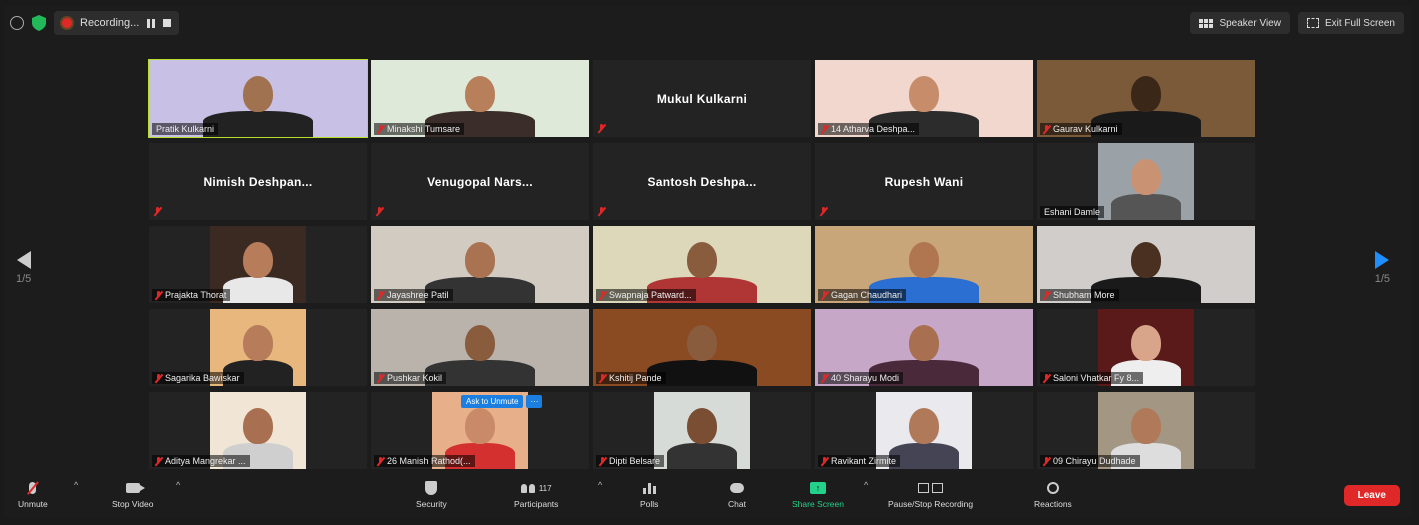  Describe the element at coordinates (534, 401) in the screenshot. I see `more-options-button: ···` at that location.